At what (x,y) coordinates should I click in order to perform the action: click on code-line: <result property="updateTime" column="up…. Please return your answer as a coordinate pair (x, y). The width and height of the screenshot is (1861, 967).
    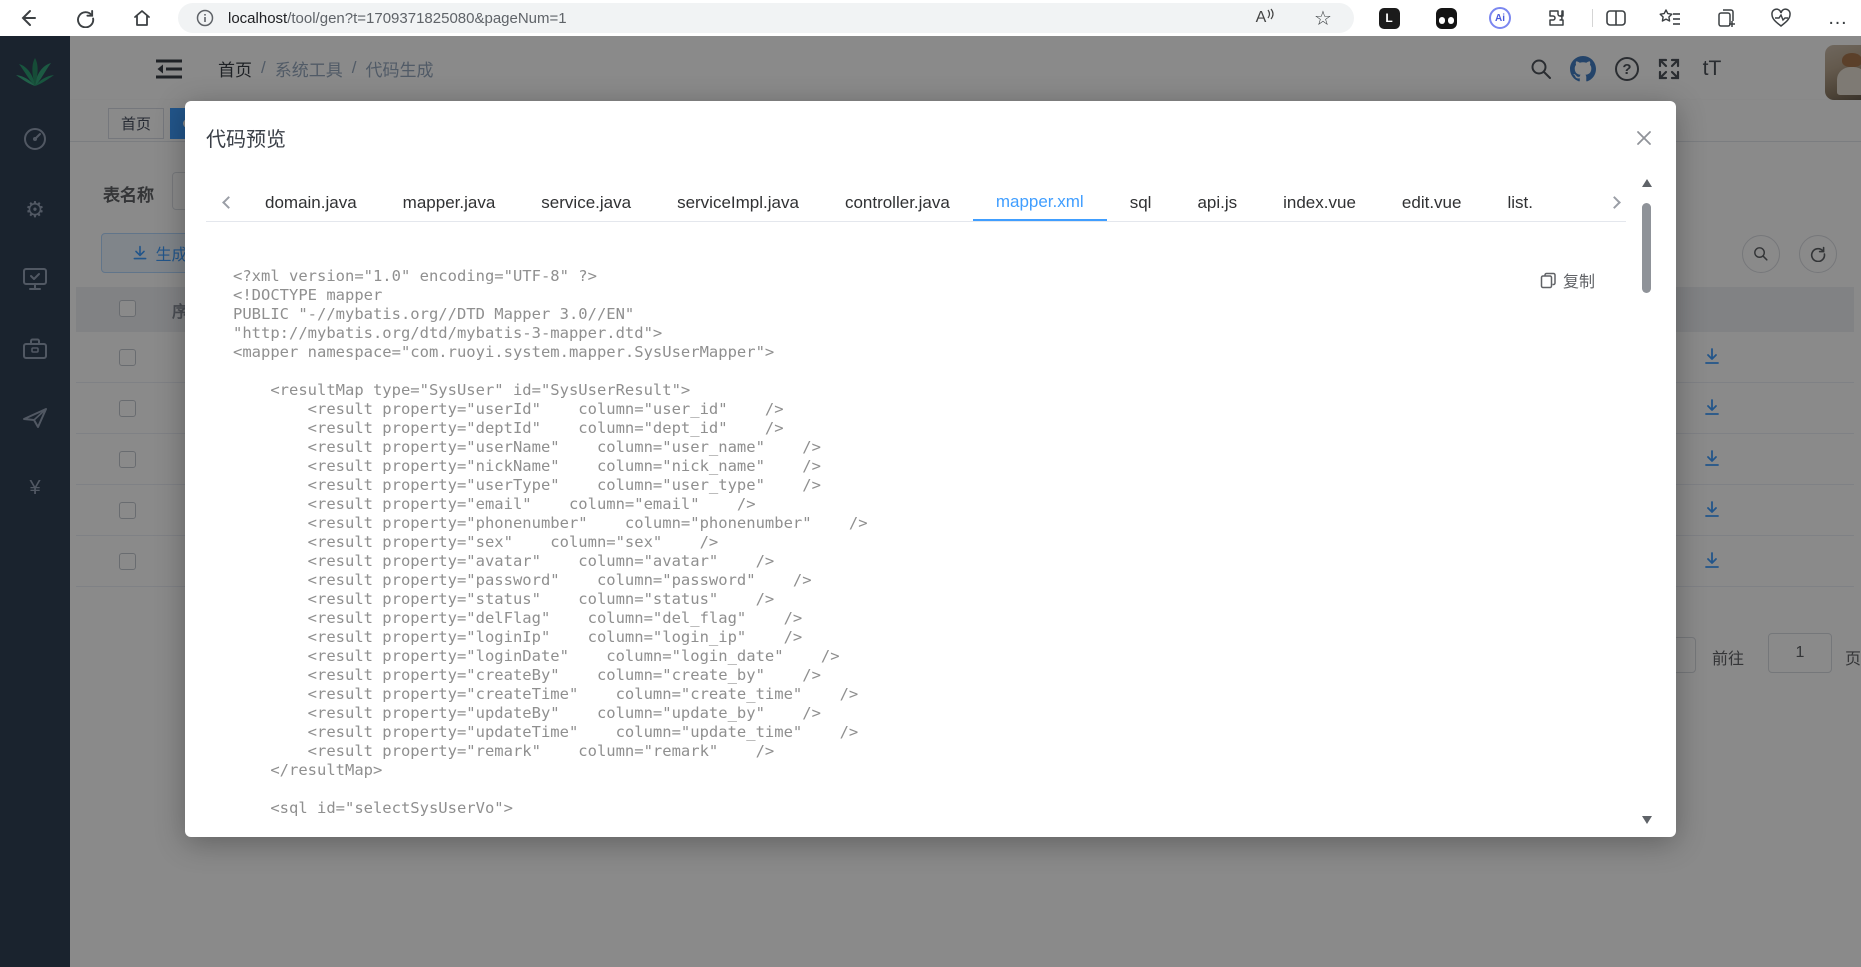
    Looking at the image, I should click on (546, 732).